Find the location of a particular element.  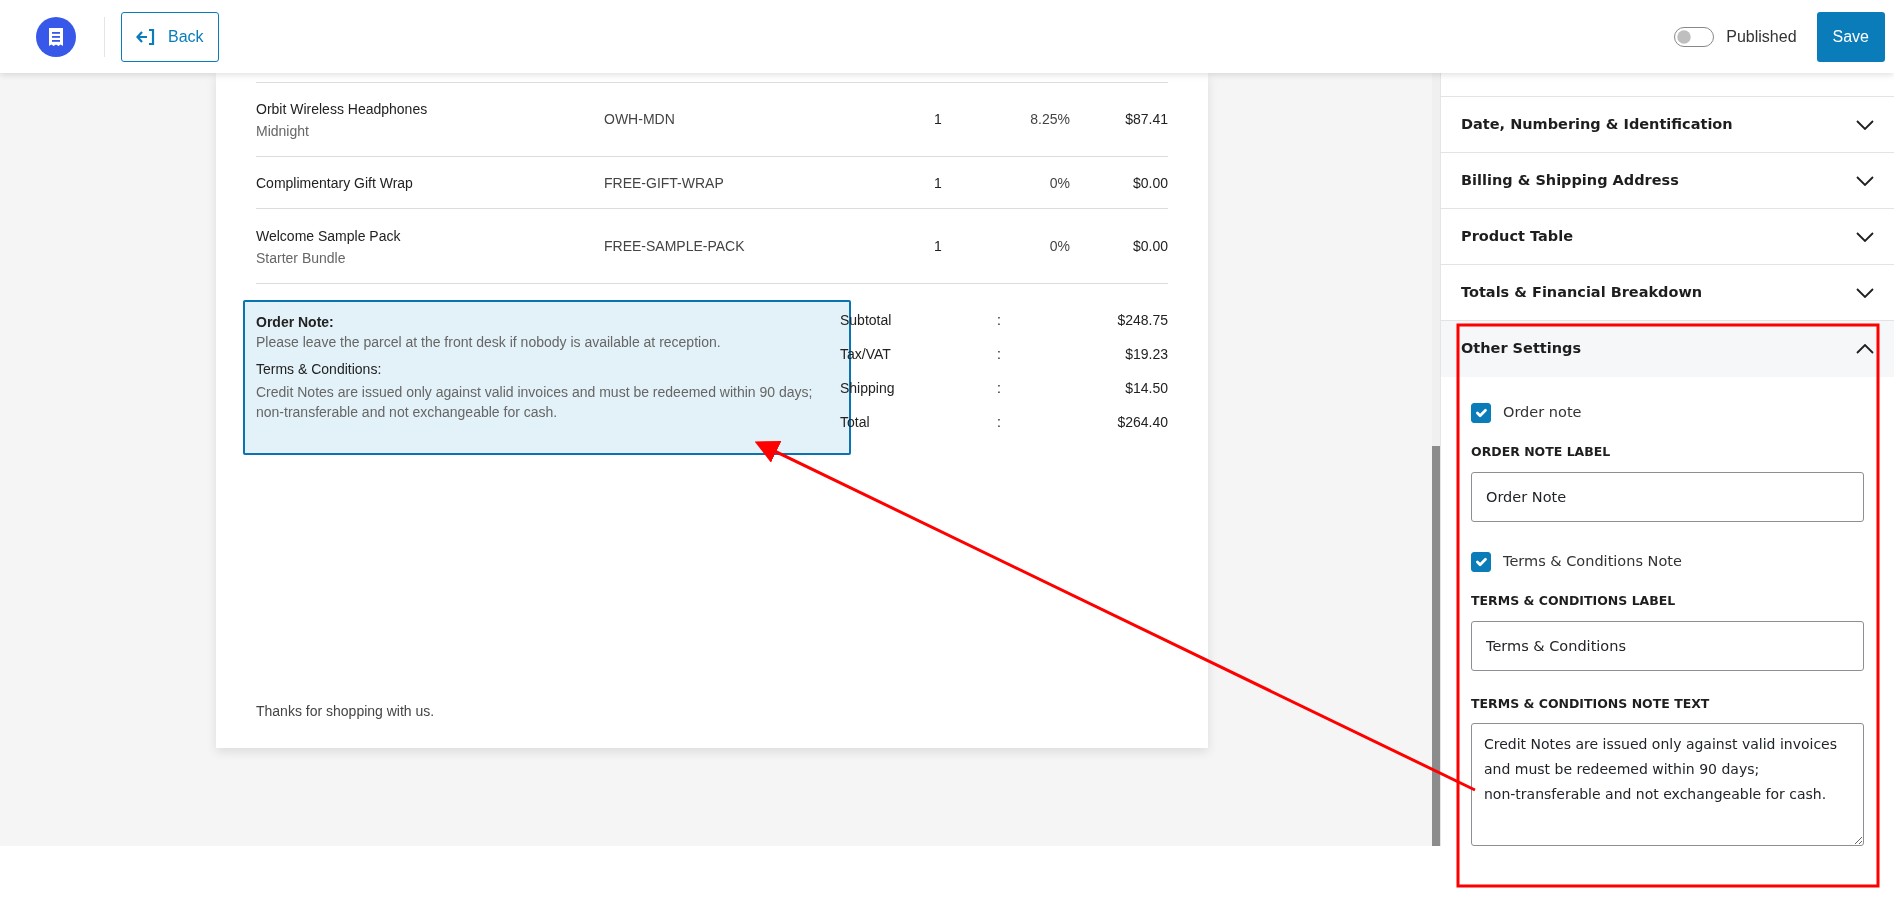

field-label: TERMS & CONDITIONS NOTE TEXT is located at coordinates (1591, 703).